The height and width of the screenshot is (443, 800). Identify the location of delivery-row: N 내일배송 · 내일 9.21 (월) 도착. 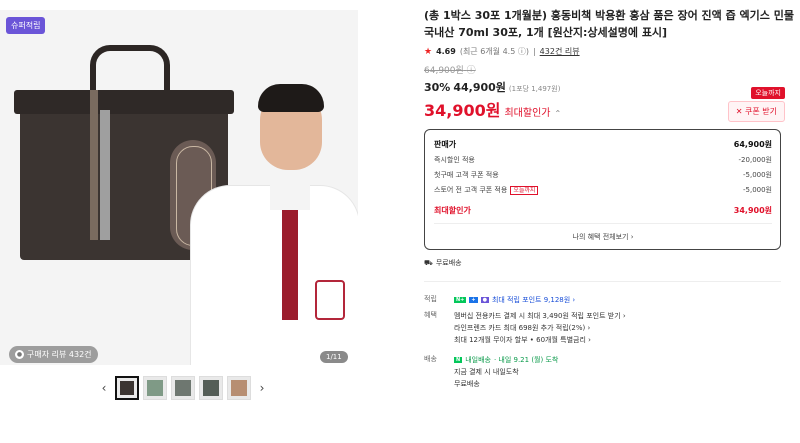
(506, 360).